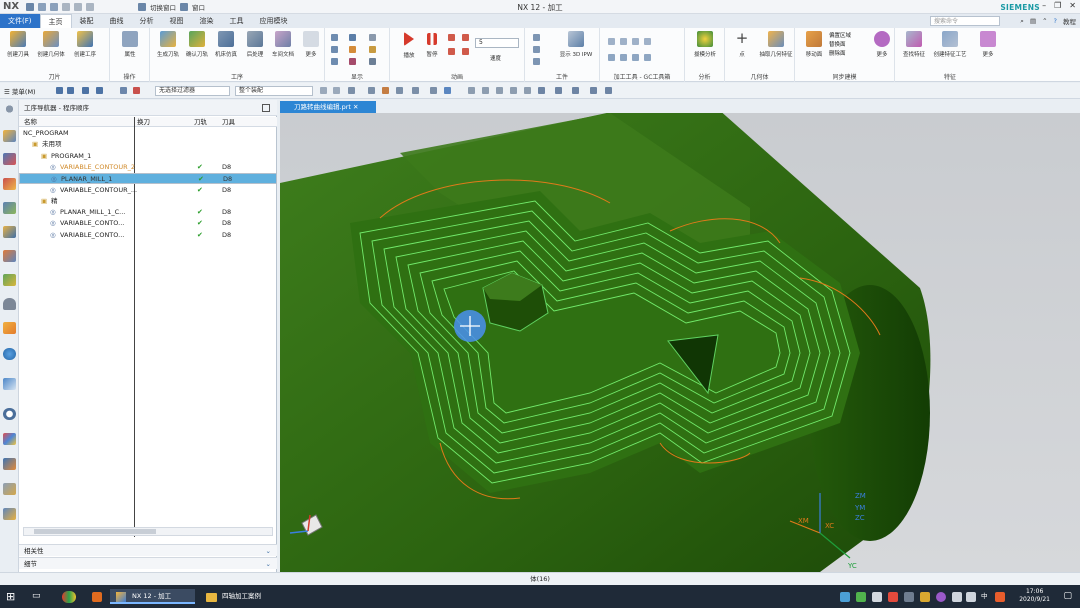 The width and height of the screenshot is (1080, 608). What do you see at coordinates (776, 44) in the screenshot?
I see `extract-geometry-button: 抽取几何特征` at bounding box center [776, 44].